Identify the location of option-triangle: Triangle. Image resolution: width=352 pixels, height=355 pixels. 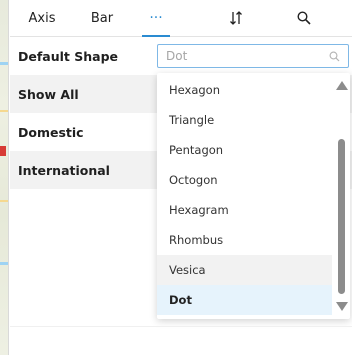
(244, 120).